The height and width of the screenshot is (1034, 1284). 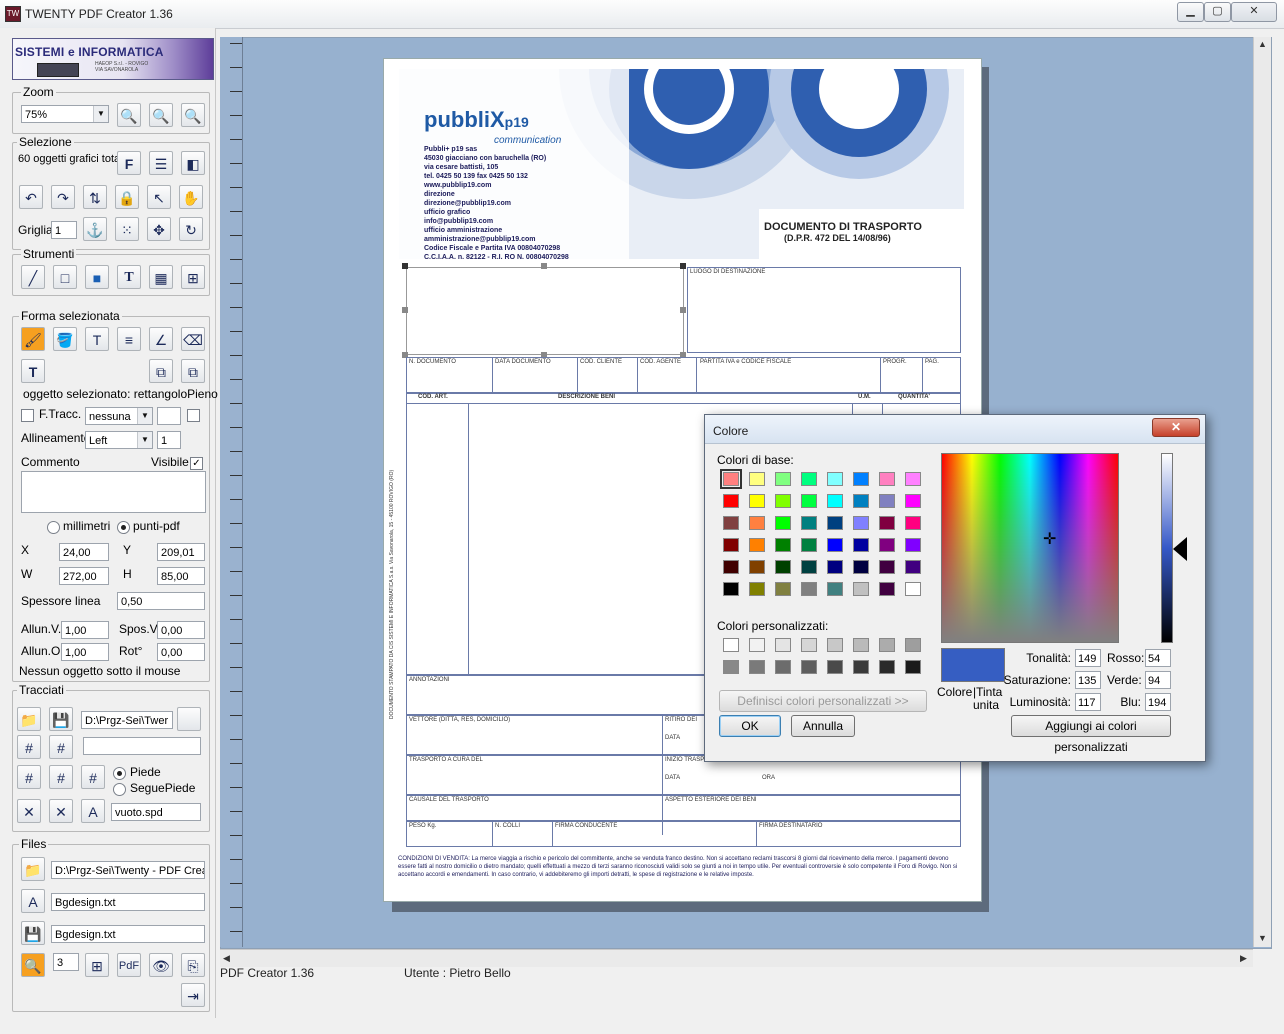 I want to click on selected-rectangle, so click(x=545, y=311).